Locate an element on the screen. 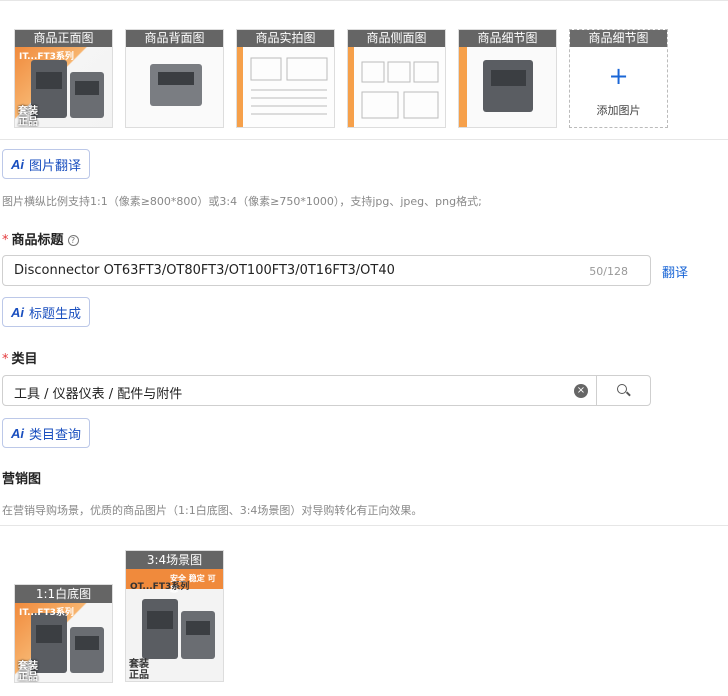 The image size is (728, 696). image-overlay-text: OT...FT3系列 is located at coordinates (160, 587).